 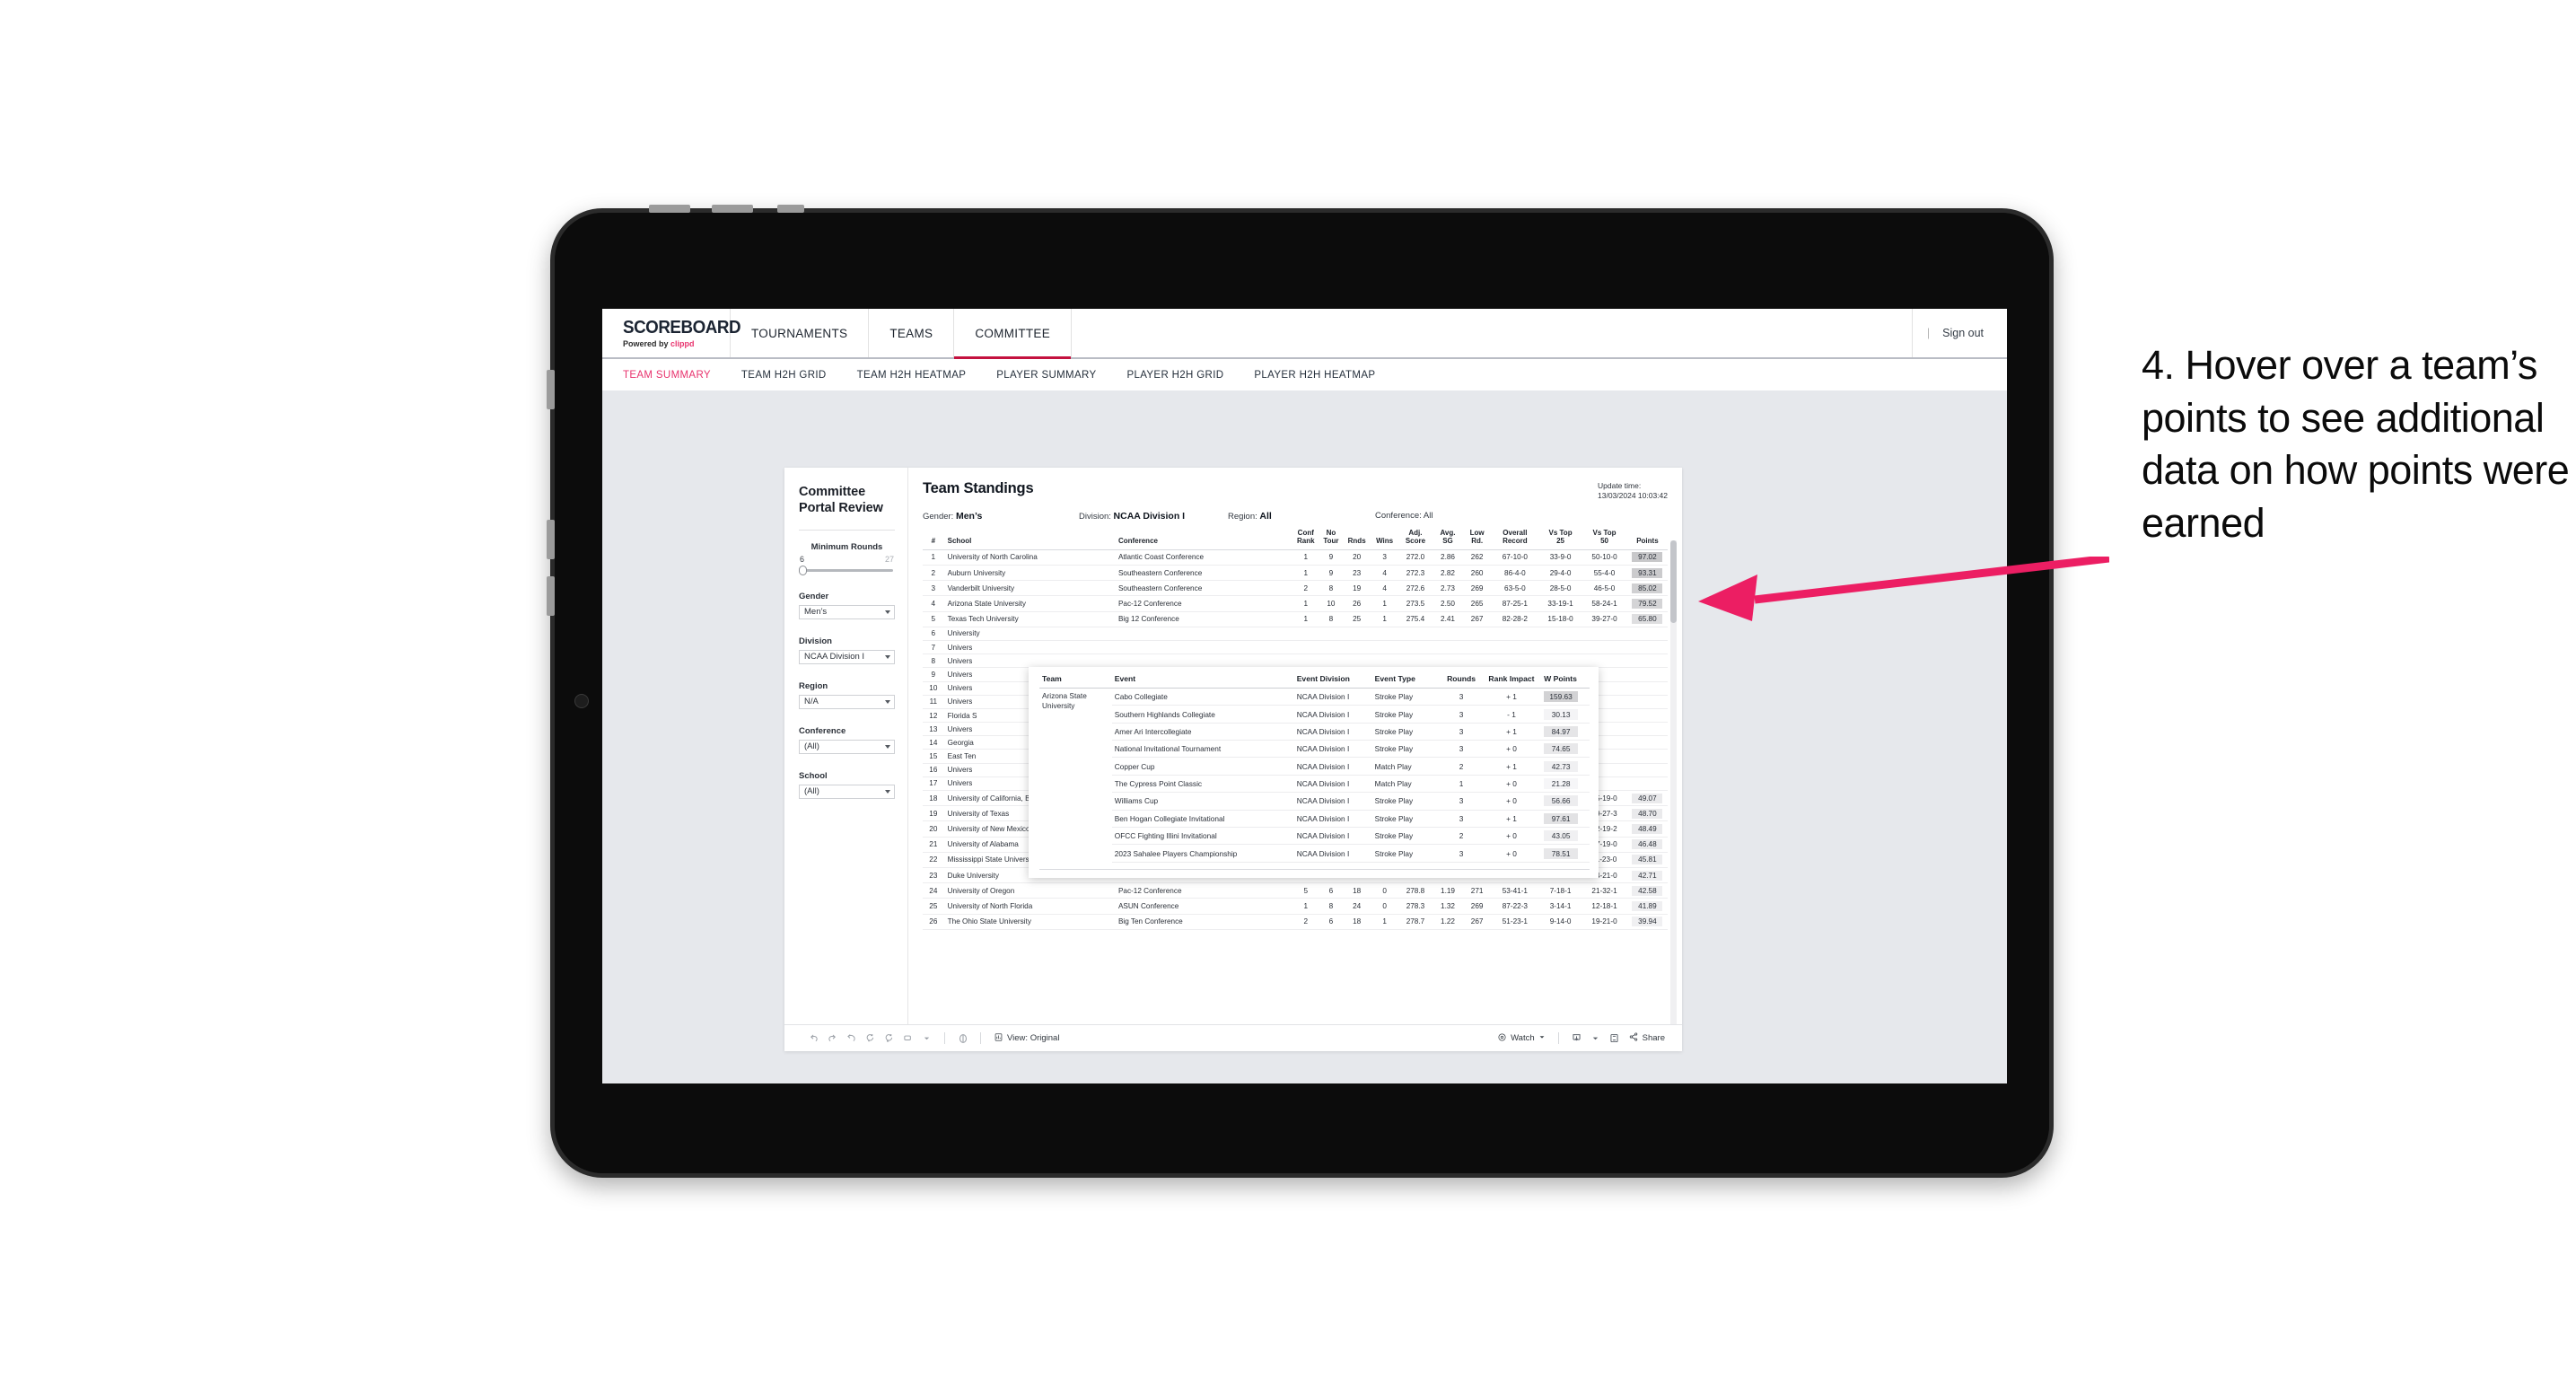 What do you see at coordinates (1295, 661) in the screenshot?
I see `table-row: 8 Univers` at bounding box center [1295, 661].